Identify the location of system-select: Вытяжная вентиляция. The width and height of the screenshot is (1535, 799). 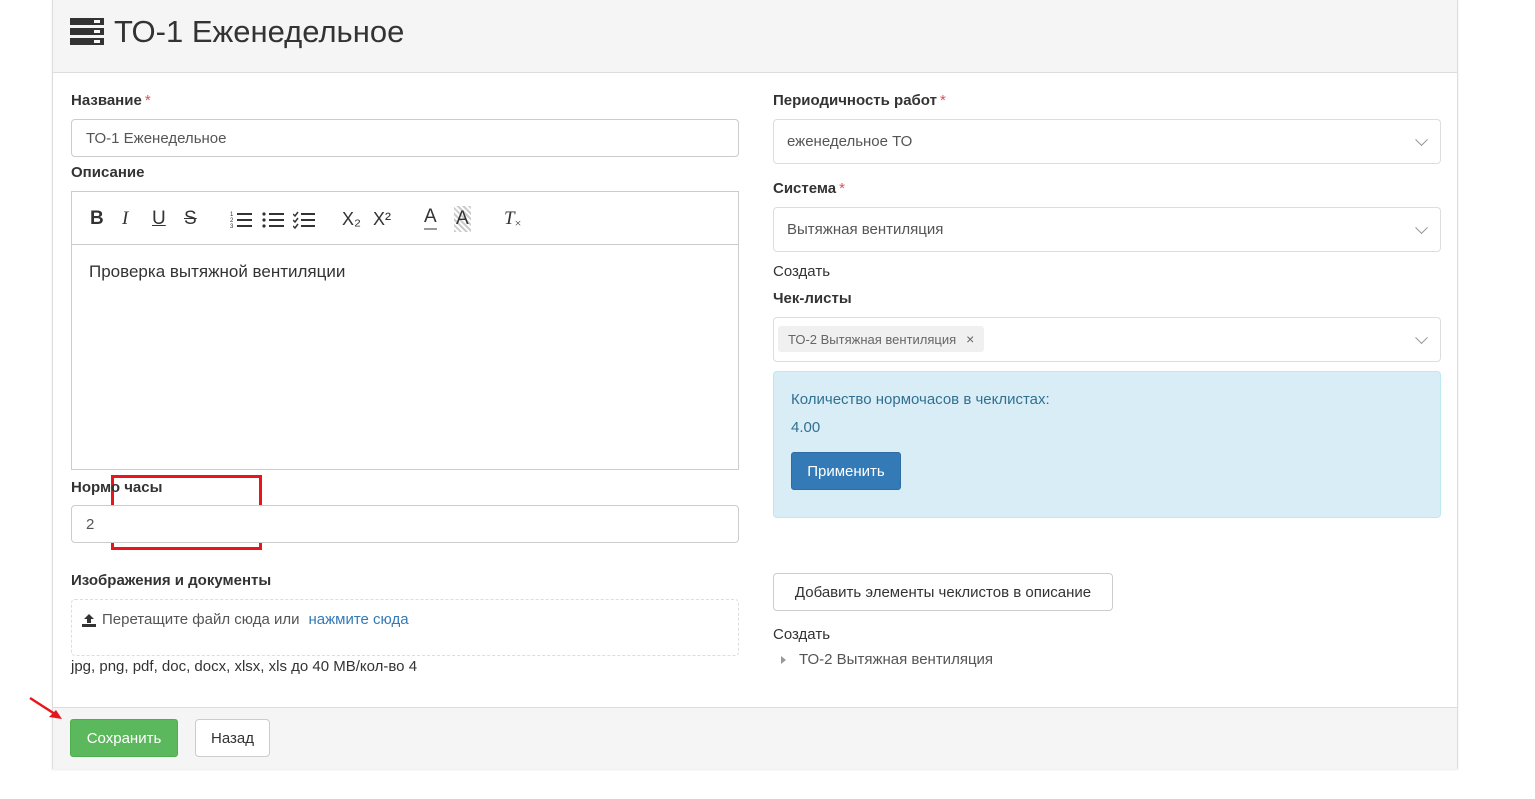
(1107, 229).